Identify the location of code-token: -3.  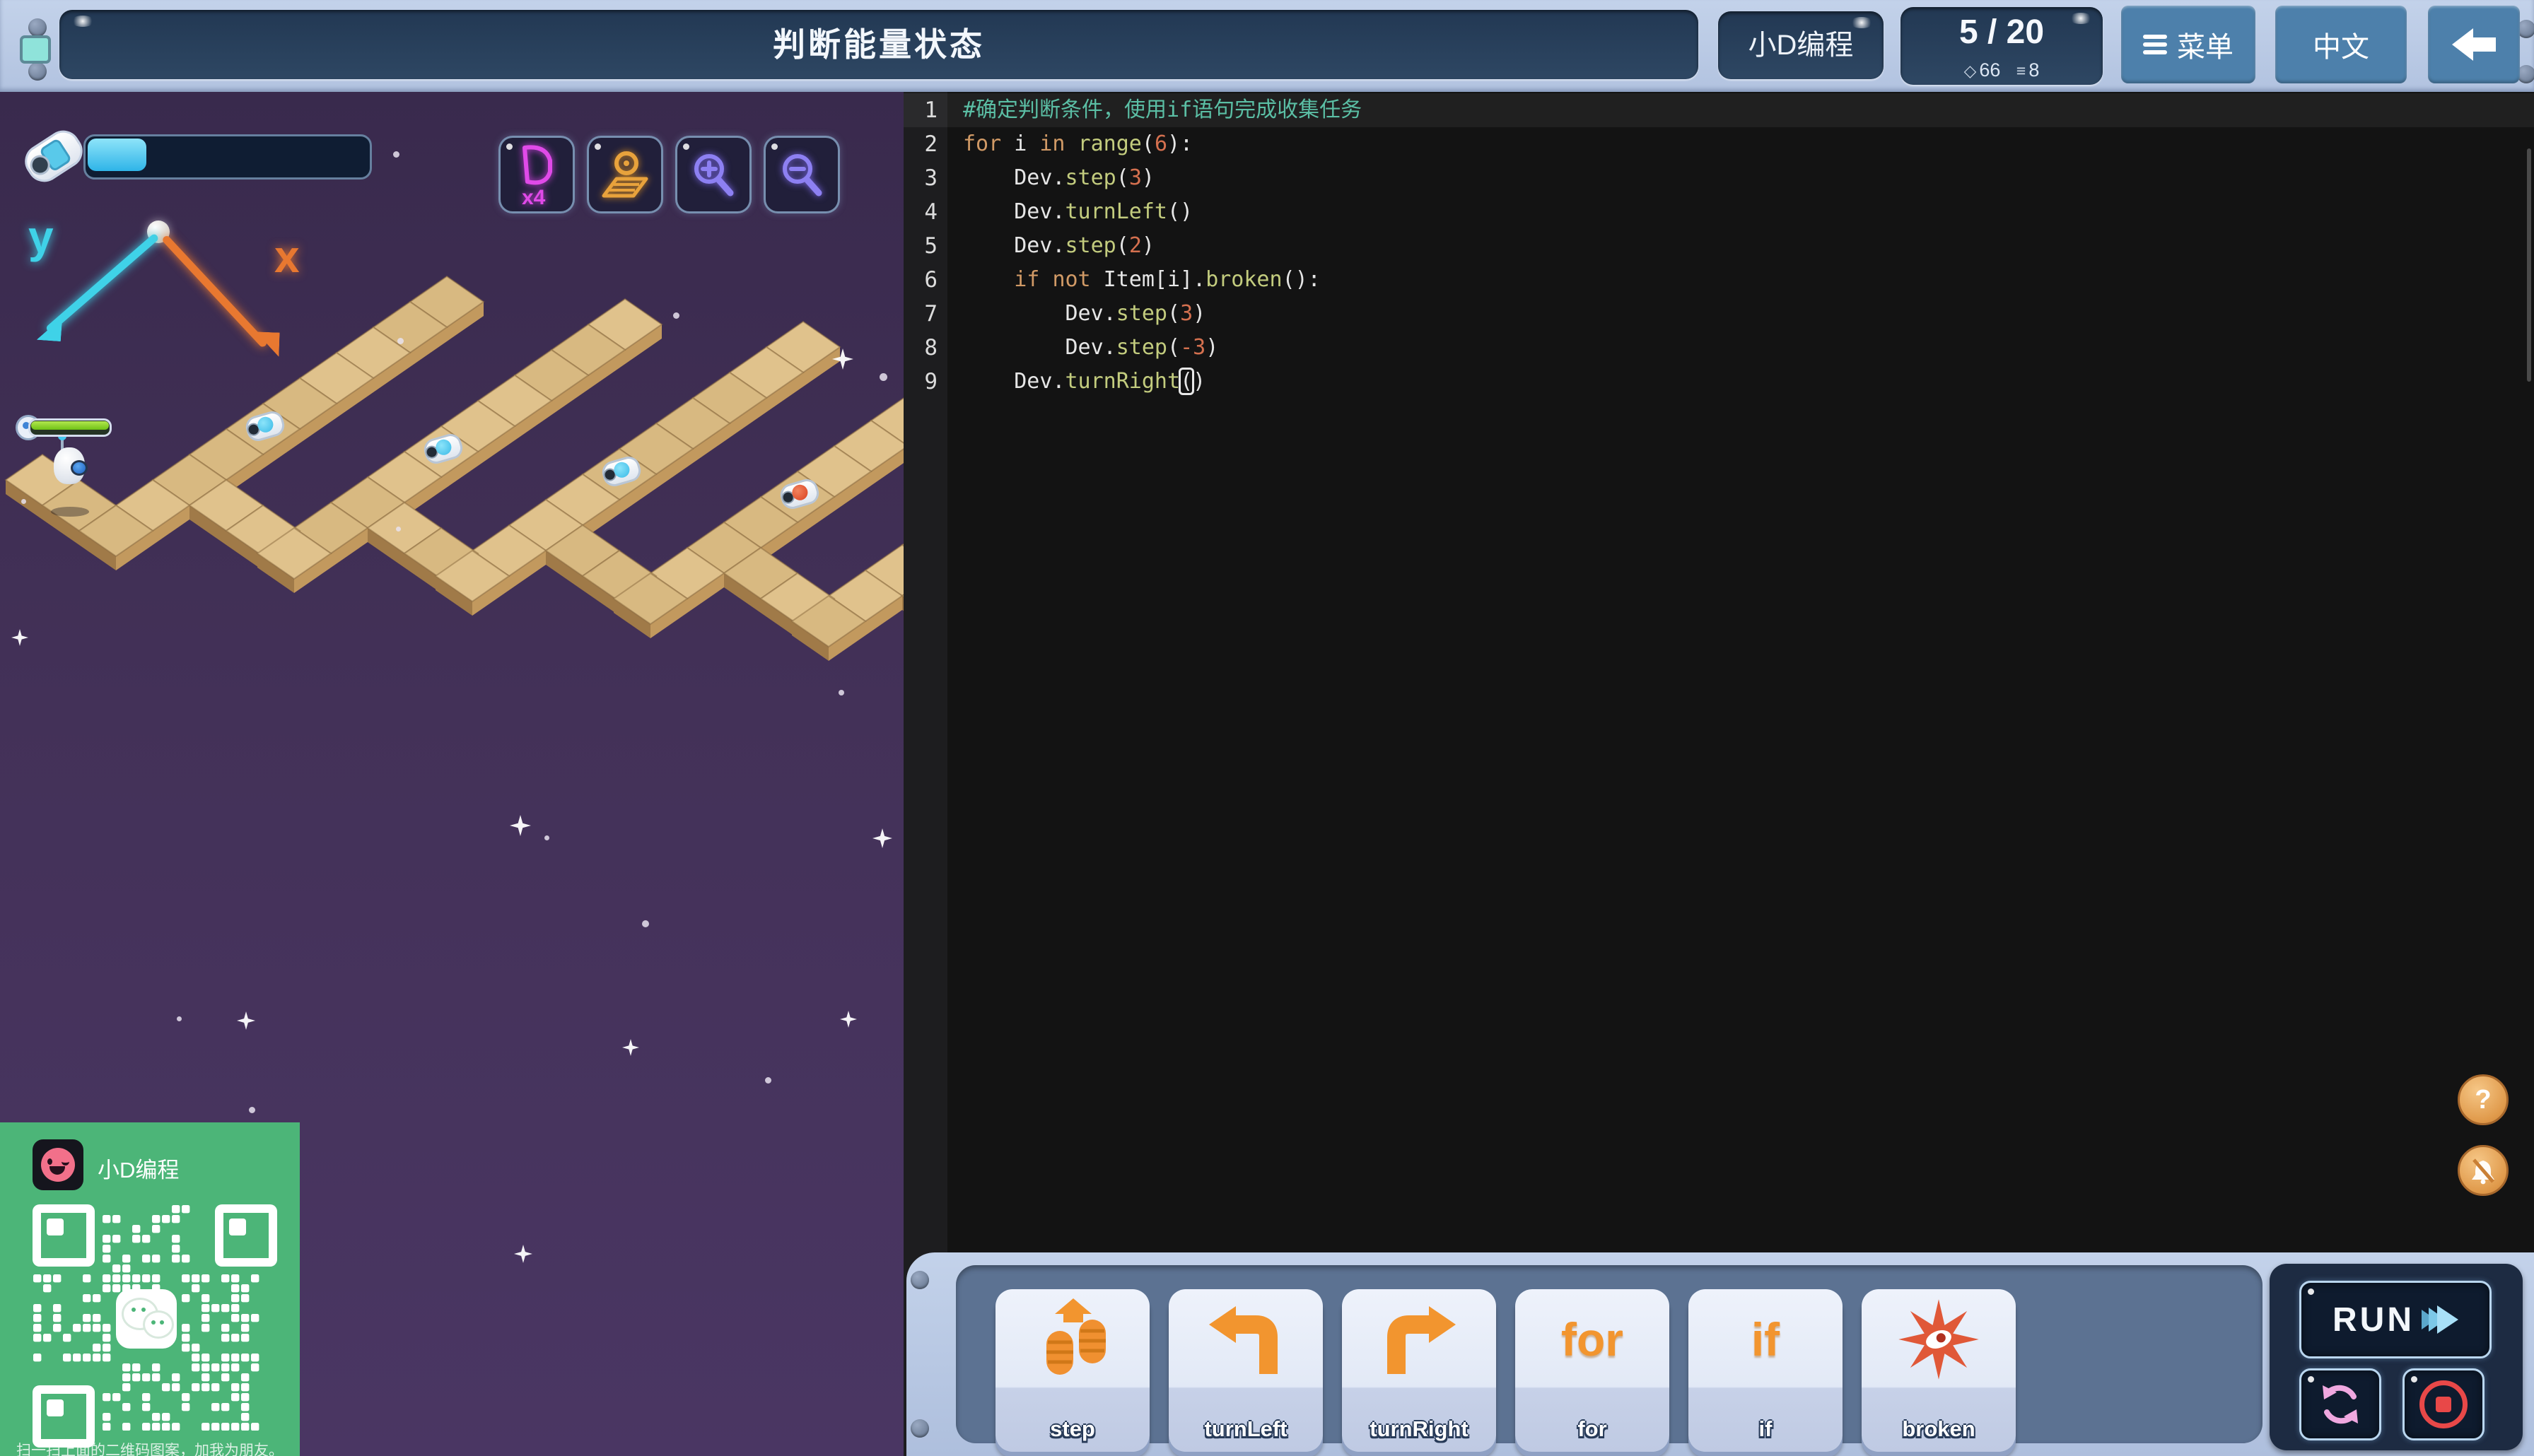
(1193, 348).